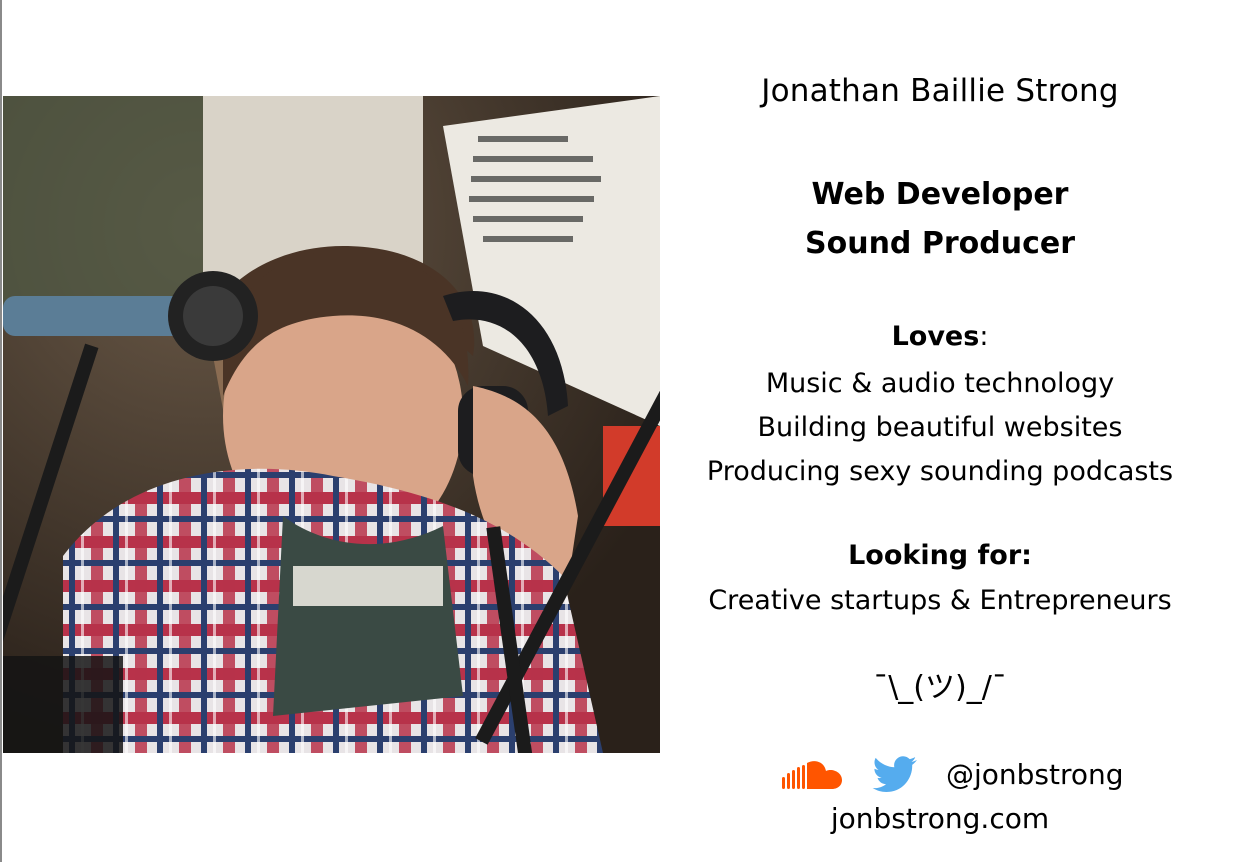 This screenshot has width=1254, height=862. Describe the element at coordinates (940, 219) in the screenshot. I see `roles-block: Web Developer Sound Producer` at that location.